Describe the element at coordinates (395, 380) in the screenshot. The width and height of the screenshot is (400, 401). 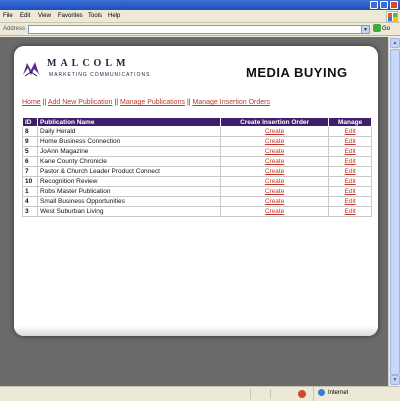
I see `scroll-down-icon: ▼` at that location.